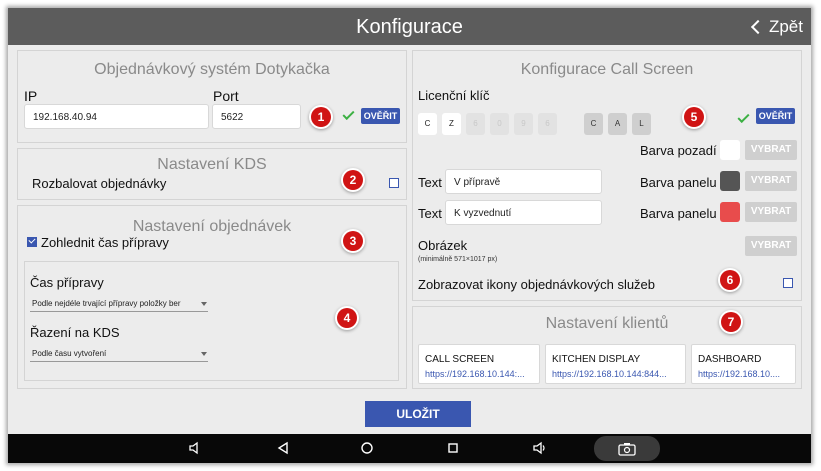  I want to click on image-label: Obrázek, so click(443, 245).